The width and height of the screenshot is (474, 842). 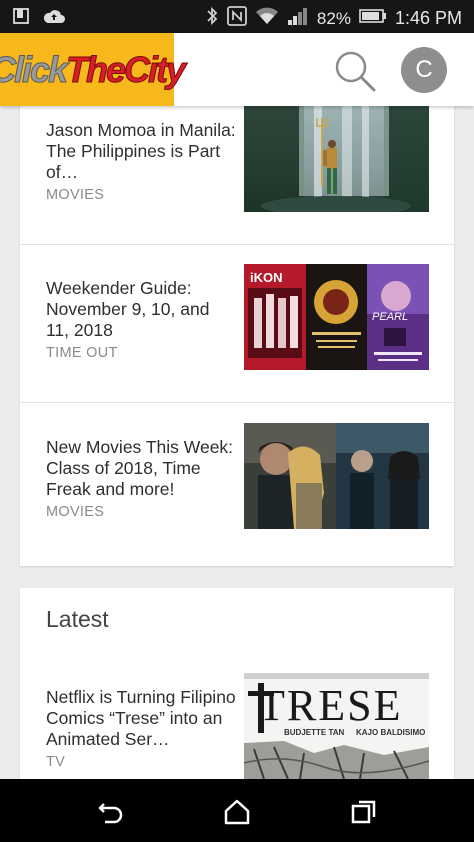 I want to click on pearl-poster-text: PEARL, so click(x=390, y=317).